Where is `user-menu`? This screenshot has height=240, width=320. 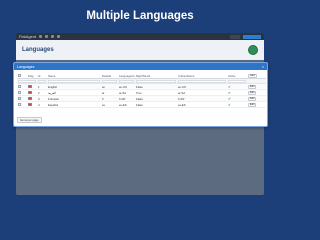 user-menu is located at coordinates (235, 36).